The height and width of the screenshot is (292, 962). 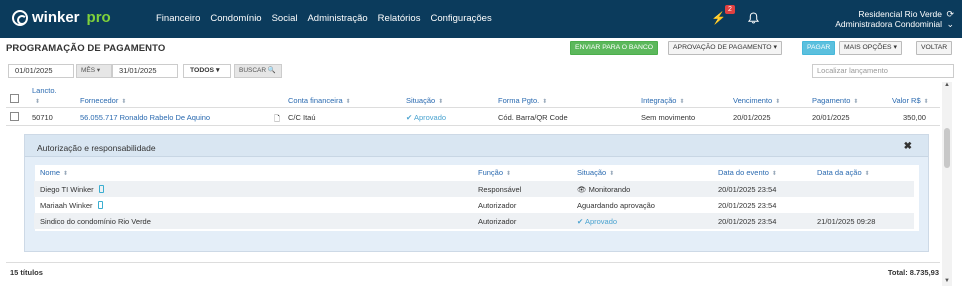 What do you see at coordinates (99, 100) in the screenshot?
I see `col-fornecedor-label: Fornecedor` at bounding box center [99, 100].